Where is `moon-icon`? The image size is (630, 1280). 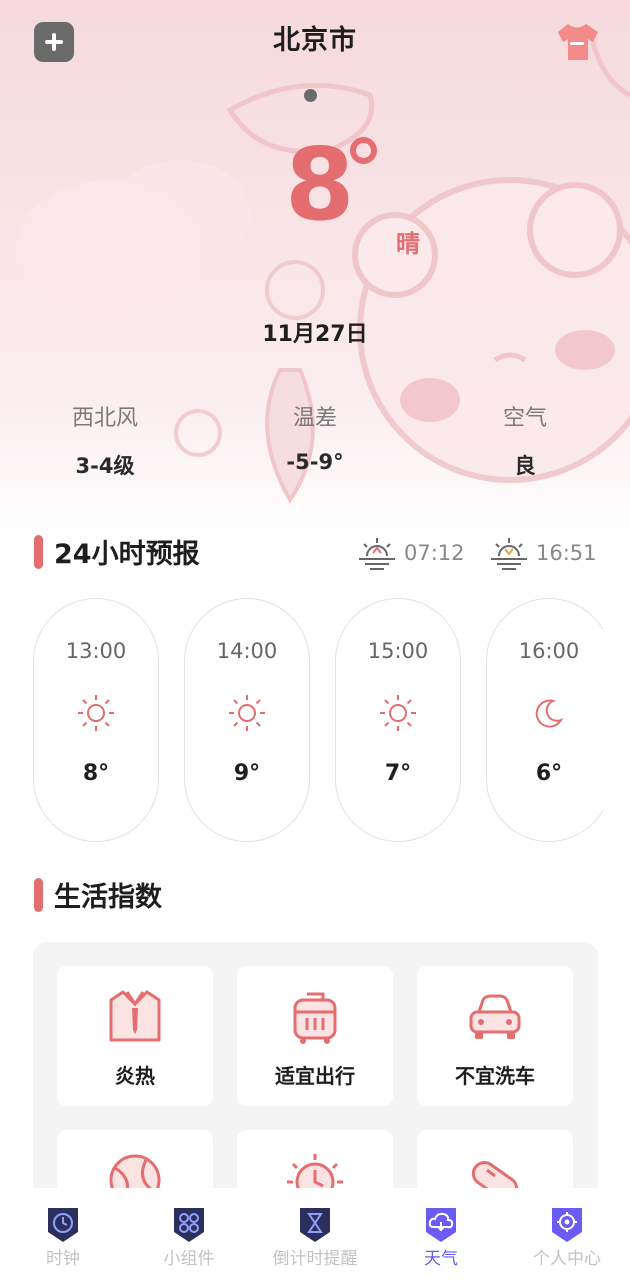 moon-icon is located at coordinates (549, 713).